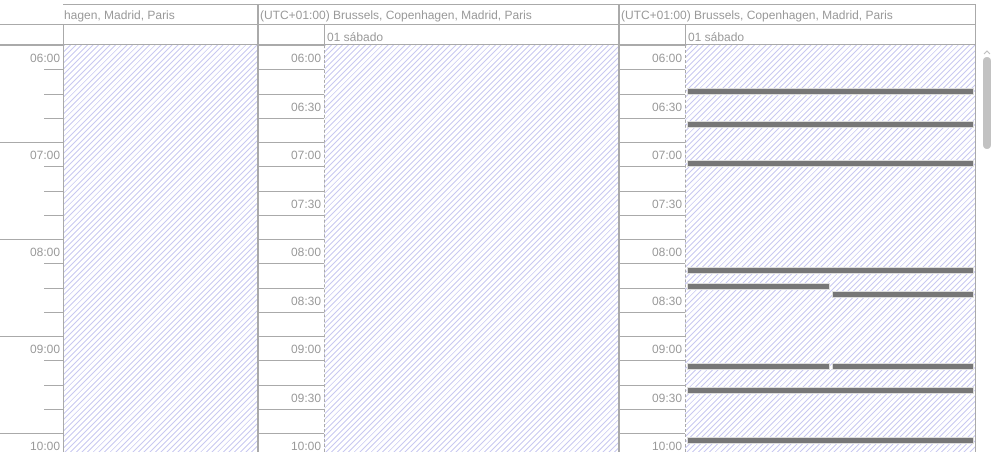  Describe the element at coordinates (987, 52) in the screenshot. I see `scroll-up-icon` at that location.